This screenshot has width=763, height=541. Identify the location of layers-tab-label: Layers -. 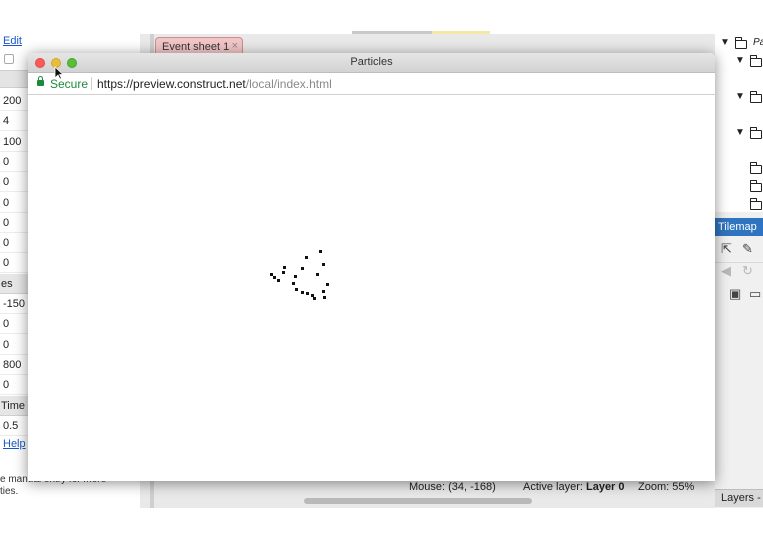
(741, 498).